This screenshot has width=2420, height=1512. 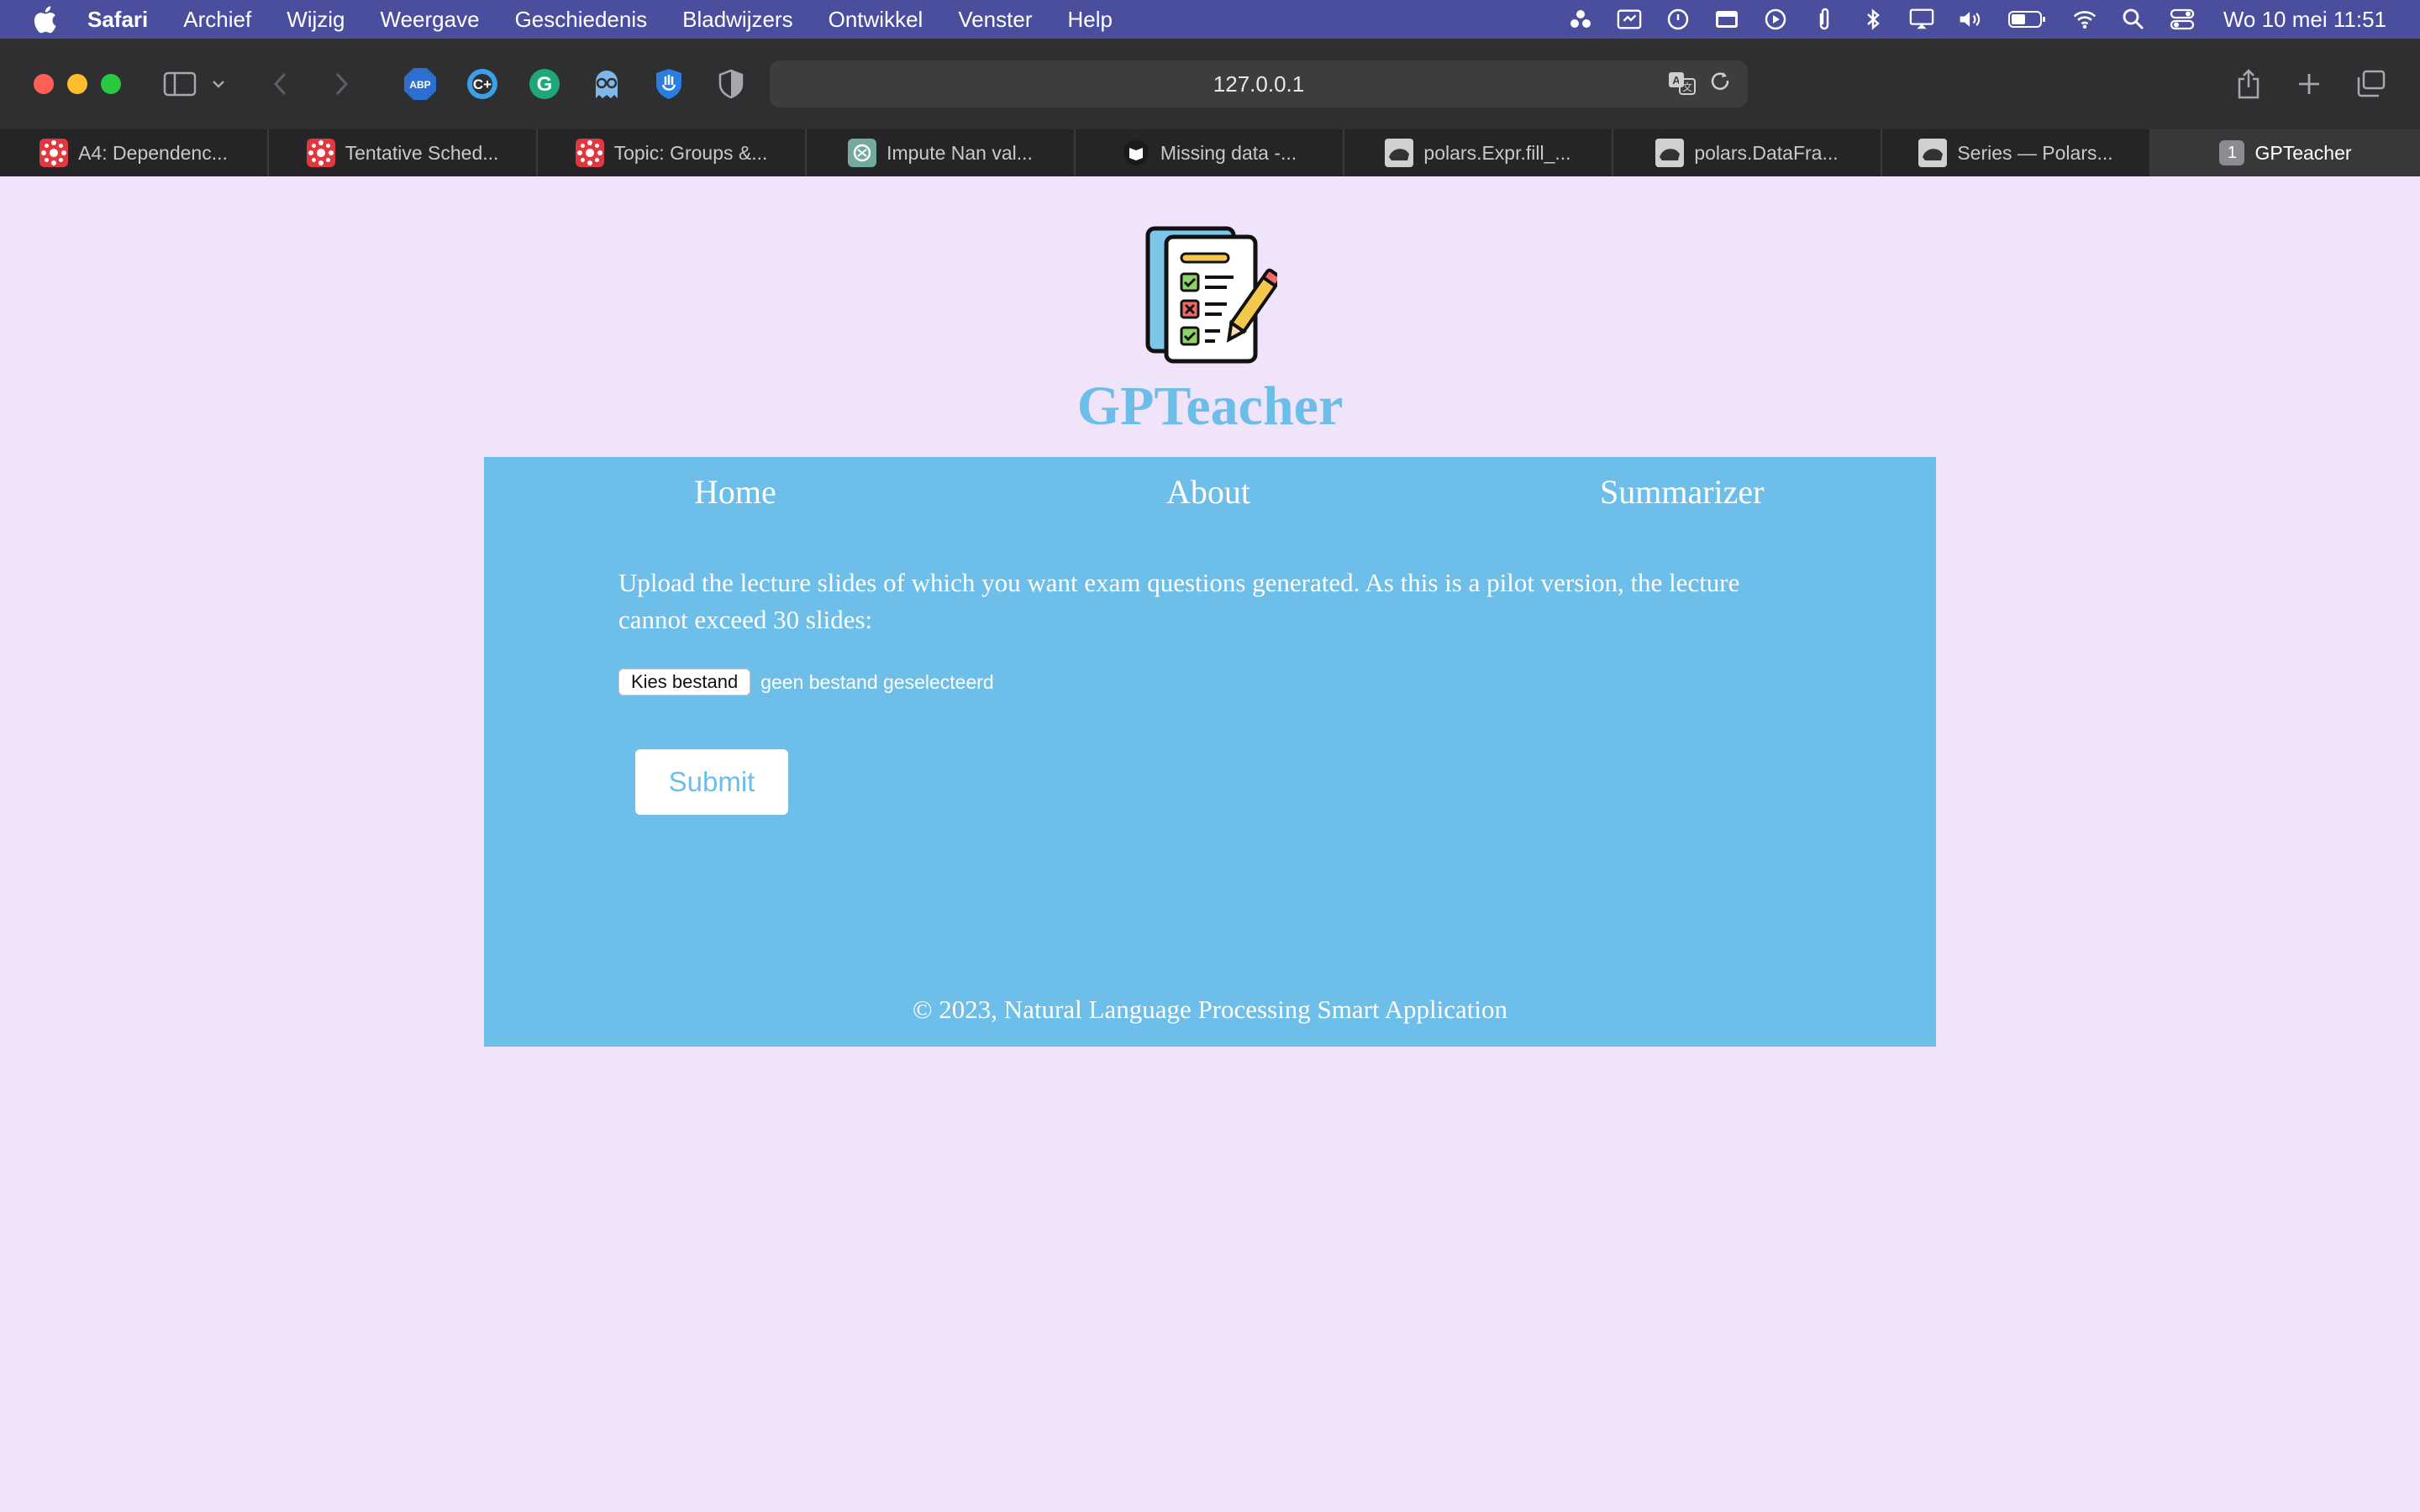 I want to click on address-bar: 127.0.0.1 A文, so click(x=1259, y=84).